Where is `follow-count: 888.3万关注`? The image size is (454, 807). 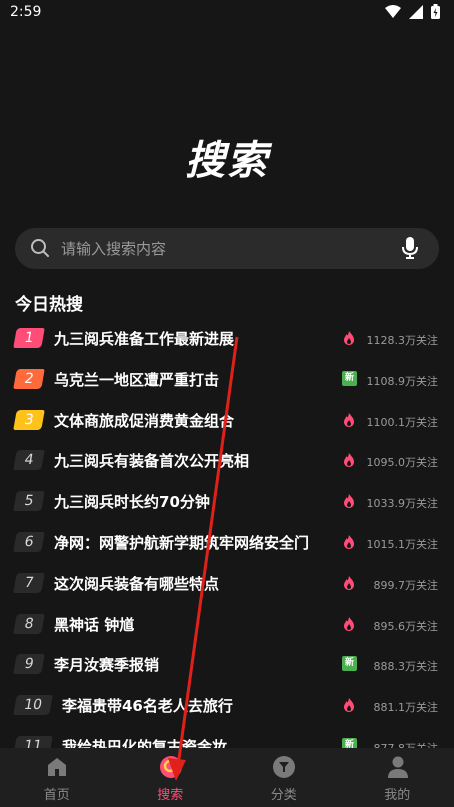 follow-count: 888.3万关注 is located at coordinates (406, 667).